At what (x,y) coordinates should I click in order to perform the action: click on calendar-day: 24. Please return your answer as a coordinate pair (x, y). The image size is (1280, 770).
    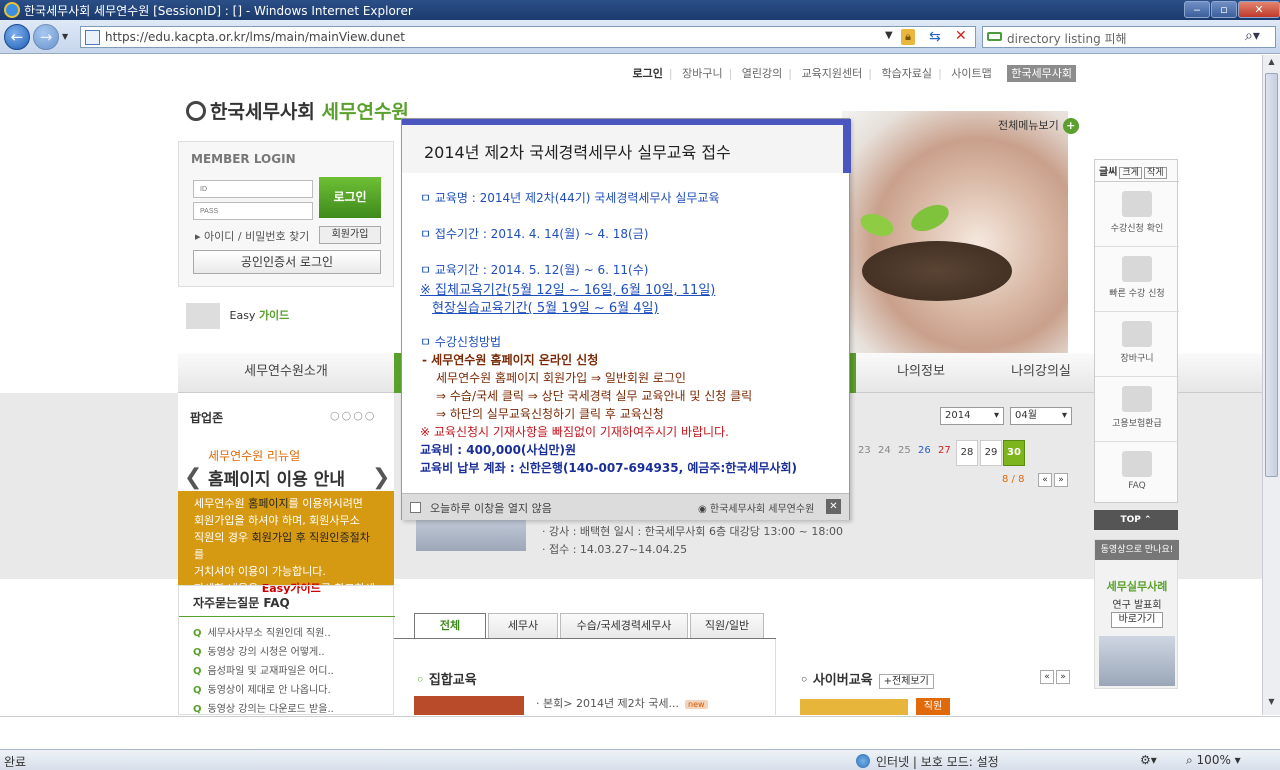
    Looking at the image, I should click on (884, 450).